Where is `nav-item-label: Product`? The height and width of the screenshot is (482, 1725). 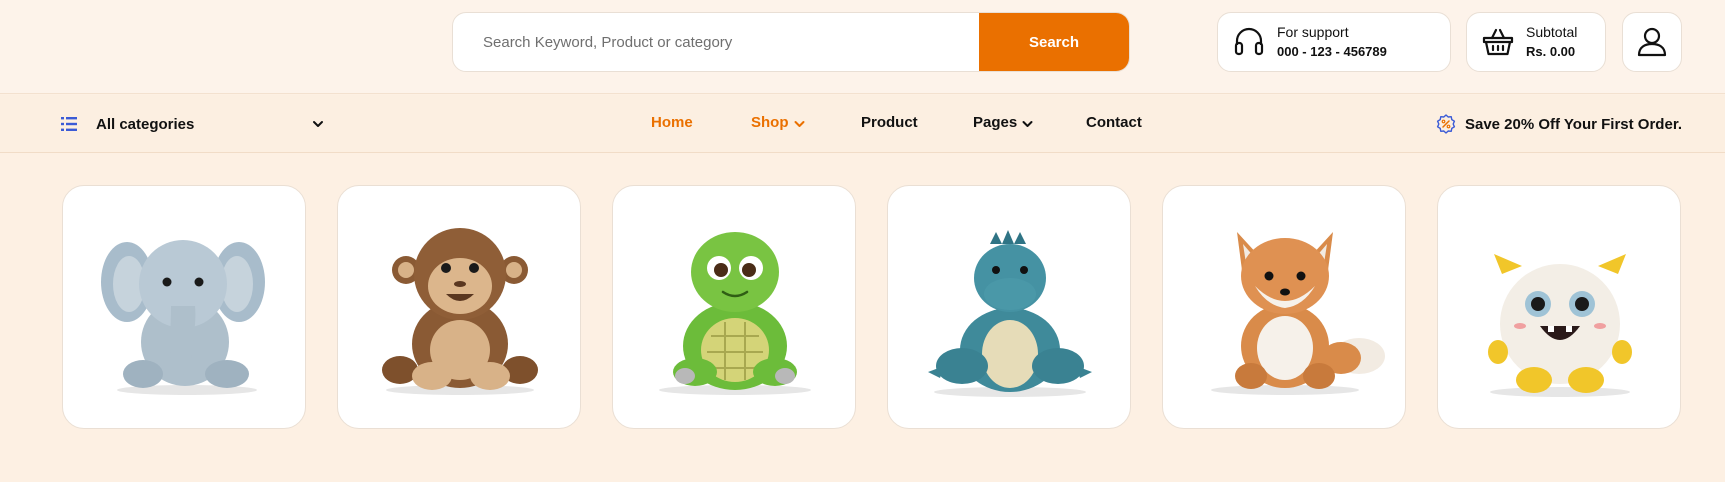
nav-item-label: Product is located at coordinates (889, 122).